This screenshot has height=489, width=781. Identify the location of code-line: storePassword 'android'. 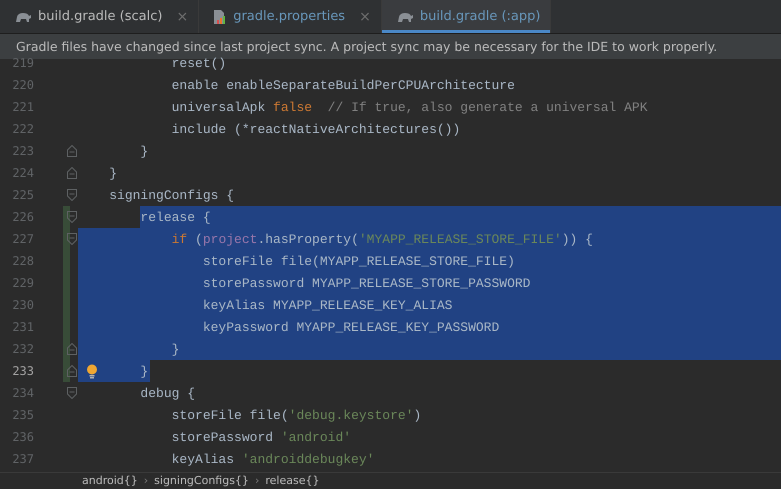
(262, 437).